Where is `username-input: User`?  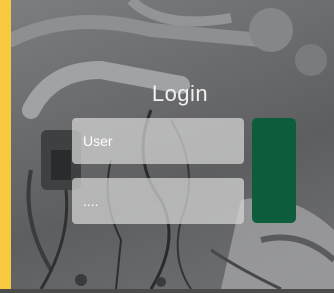 username-input: User is located at coordinates (158, 141).